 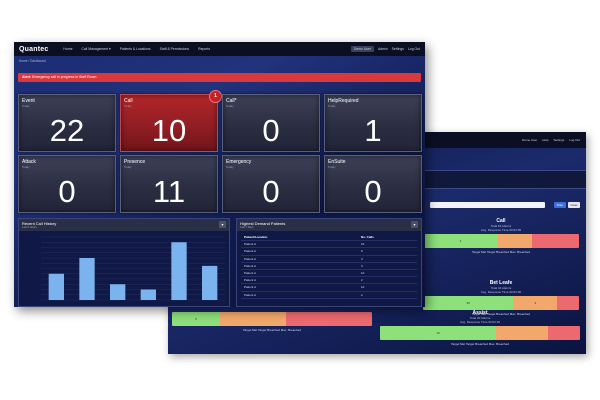 I want to click on call-history-panel: Recent Call History Last 6 Hours ▾, so click(x=124, y=262).